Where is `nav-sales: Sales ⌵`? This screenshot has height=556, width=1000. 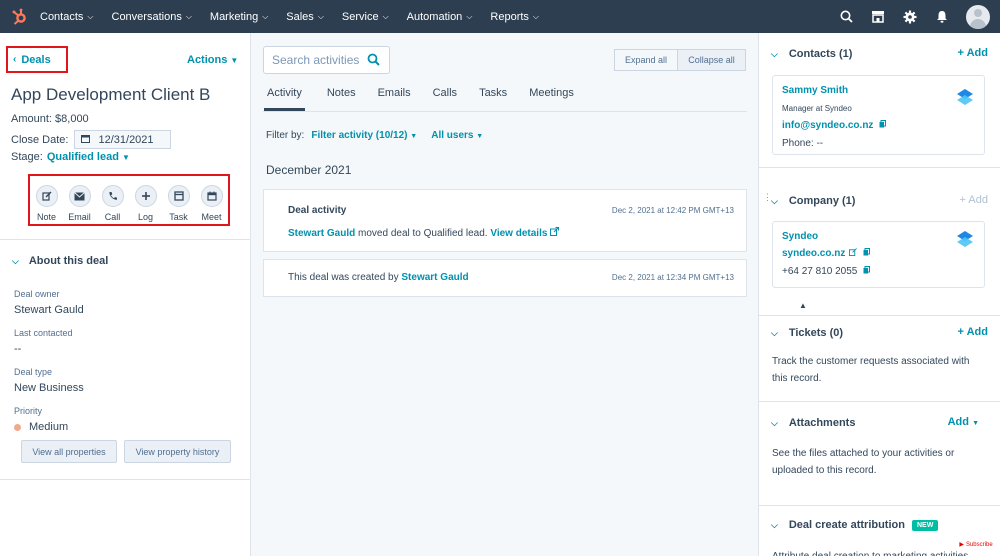
nav-sales: Sales ⌵ is located at coordinates (305, 17).